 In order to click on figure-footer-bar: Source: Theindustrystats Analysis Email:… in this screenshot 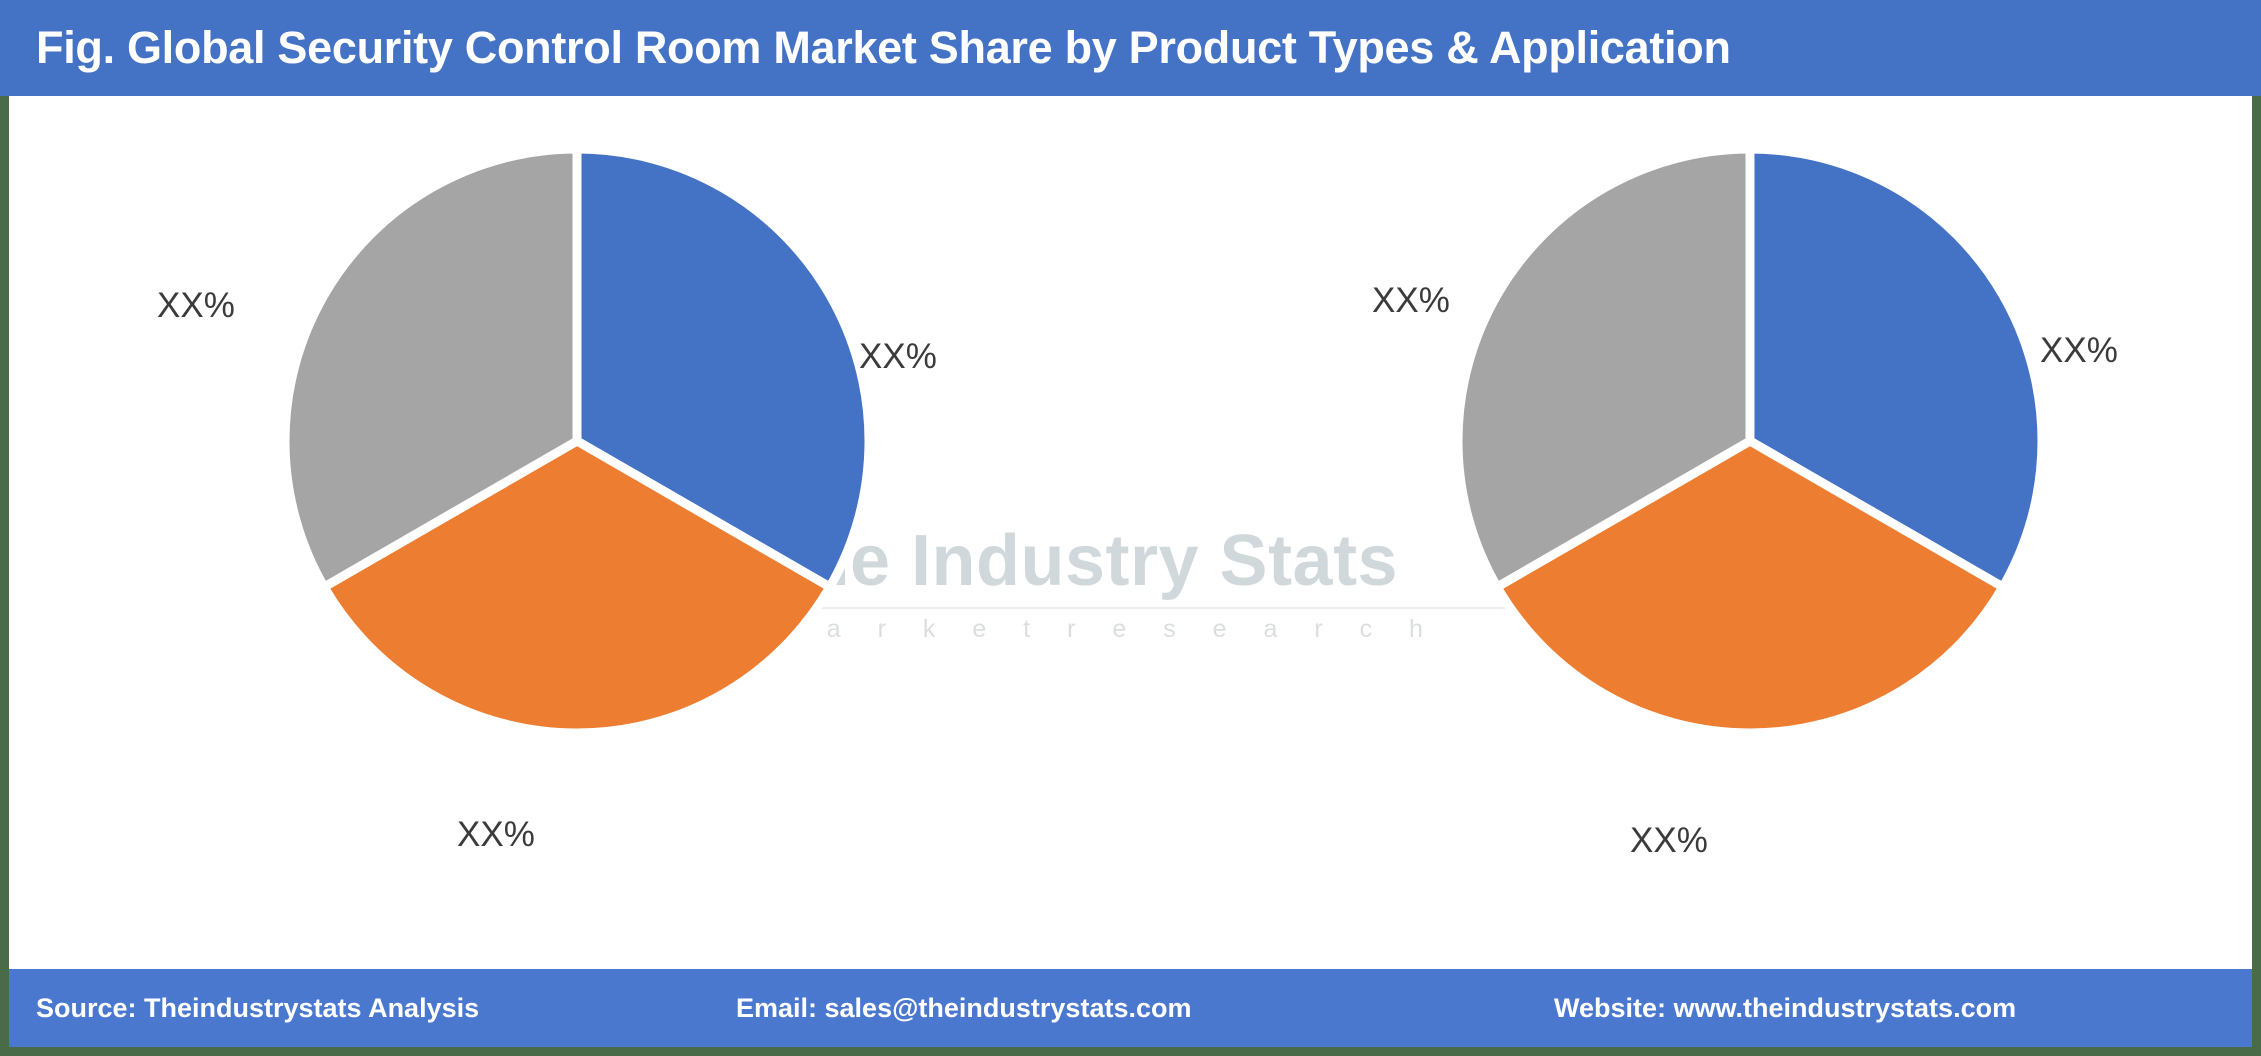, I will do `click(1130, 1008)`.